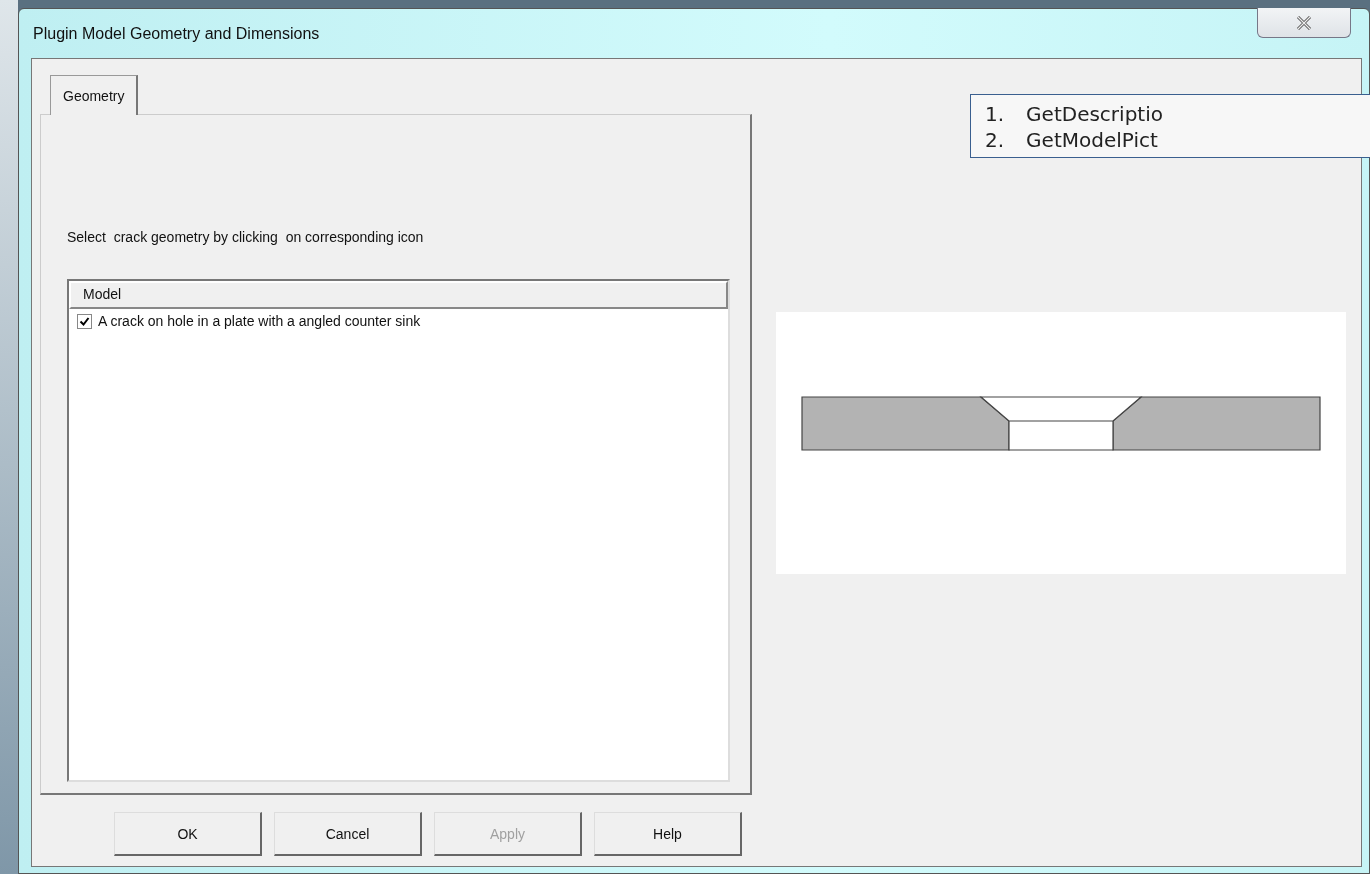 The width and height of the screenshot is (1370, 874). I want to click on annotation-text: GetDescriptio, so click(1094, 114).